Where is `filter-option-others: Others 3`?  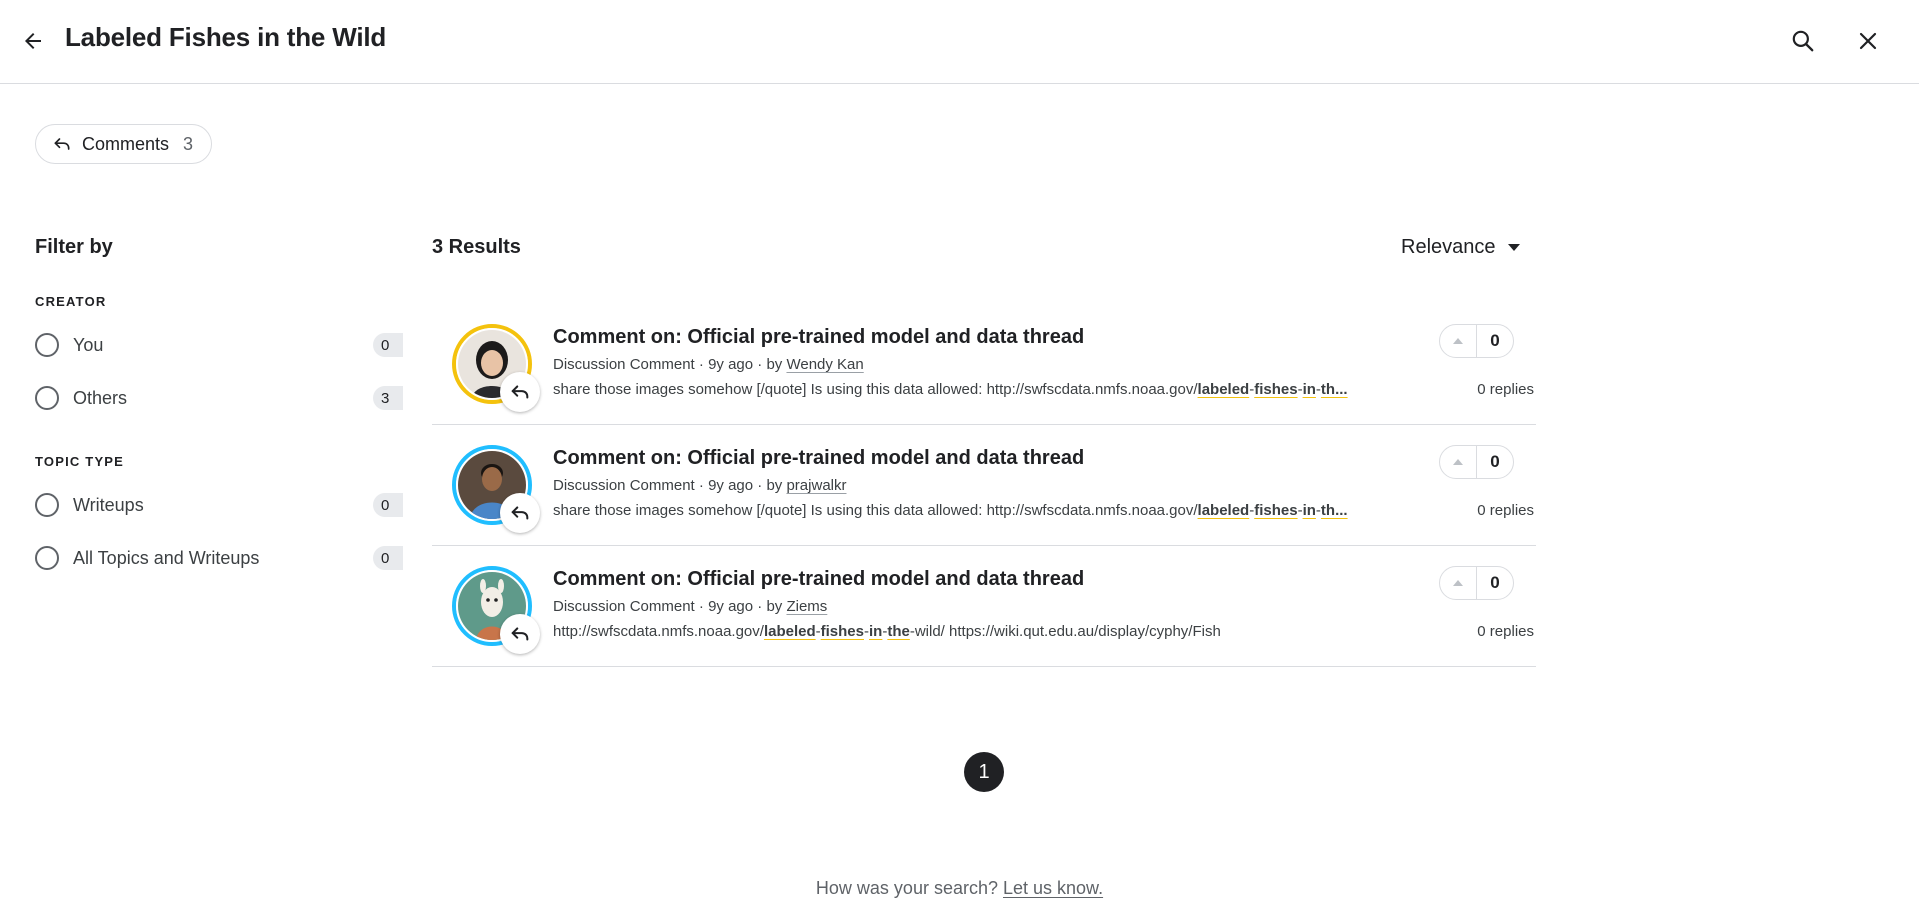
filter-option-others: Others 3 is located at coordinates (219, 398).